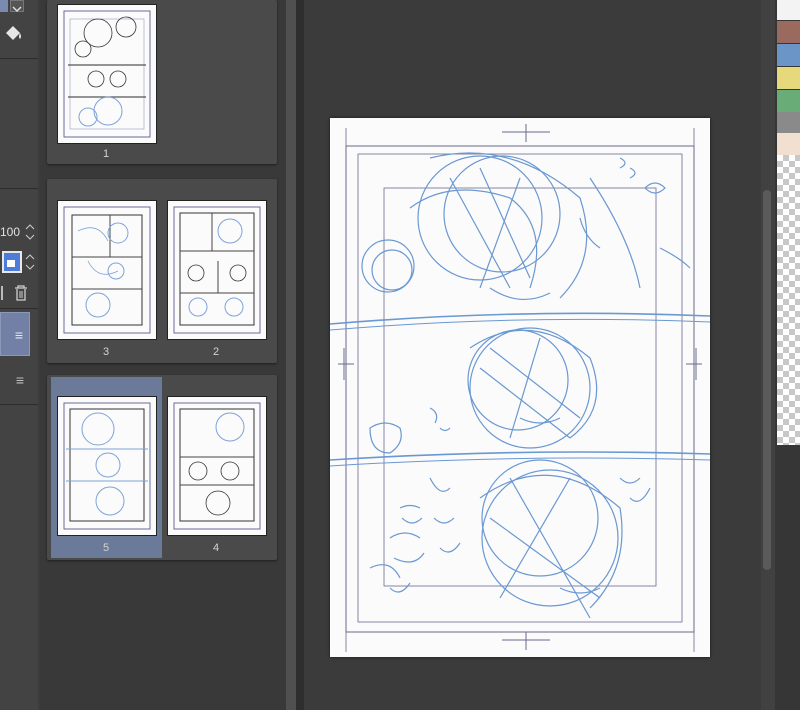 This screenshot has height=710, width=800. Describe the element at coordinates (17, 9) in the screenshot. I see `chevron-down-icon` at that location.